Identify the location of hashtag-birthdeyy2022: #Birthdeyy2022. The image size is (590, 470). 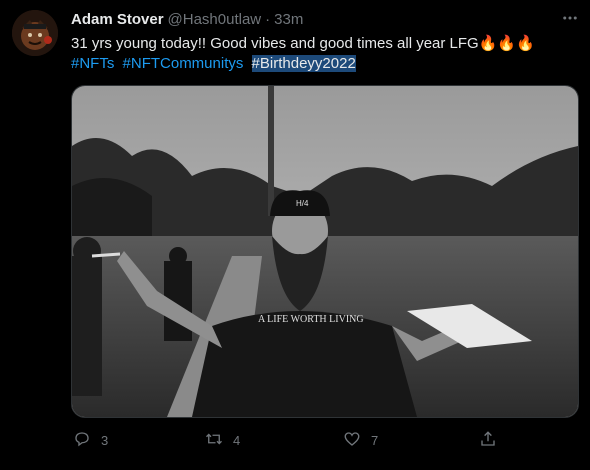
(303, 63).